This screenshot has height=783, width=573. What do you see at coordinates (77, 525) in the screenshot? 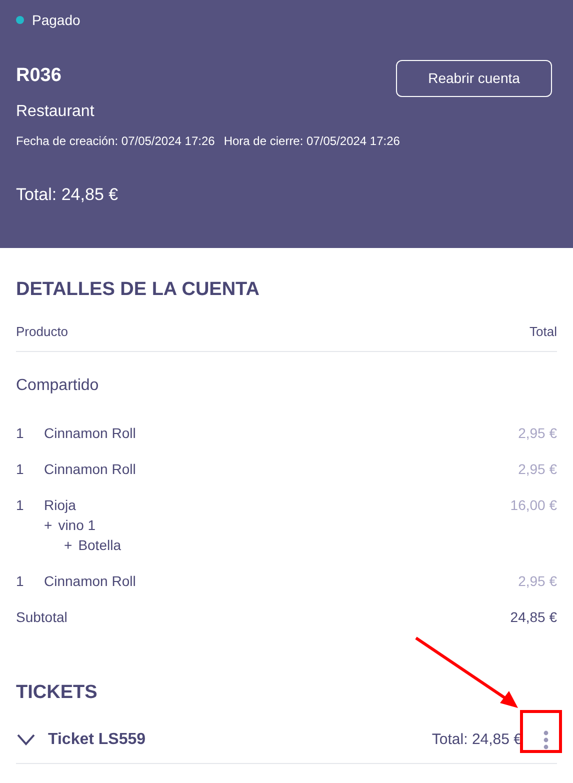
I see `modifier-name: vino 1` at bounding box center [77, 525].